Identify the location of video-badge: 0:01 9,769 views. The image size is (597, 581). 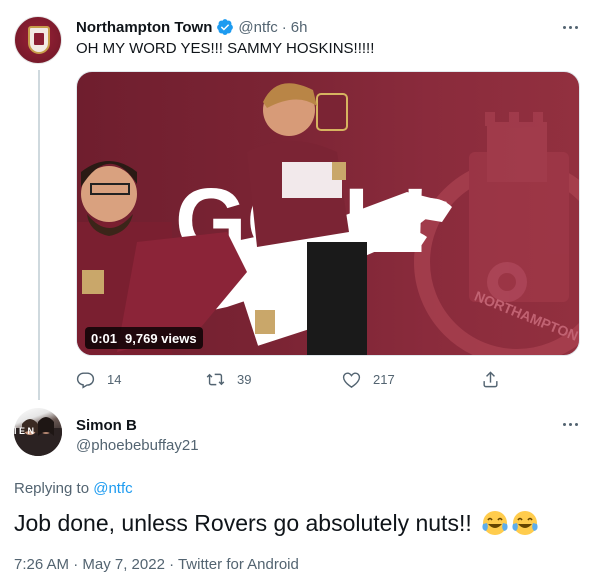
(144, 338).